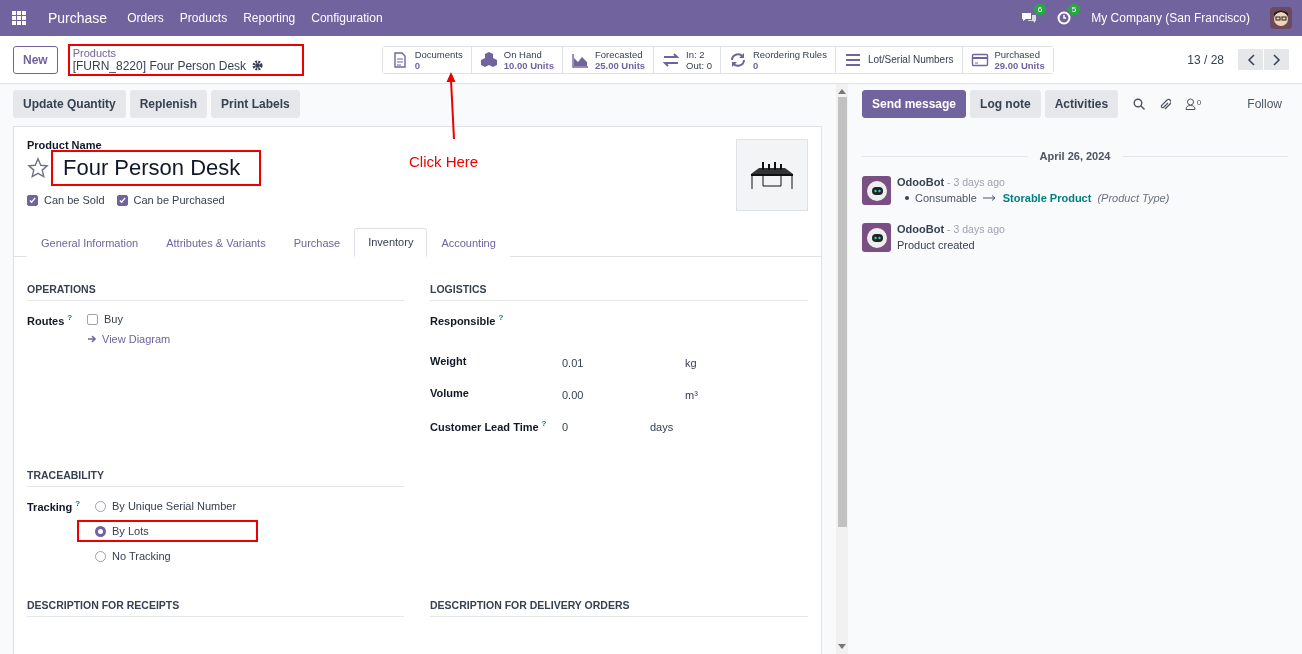 The width and height of the screenshot is (1302, 654). I want to click on section-title: TRACEABILITY, so click(215, 478).